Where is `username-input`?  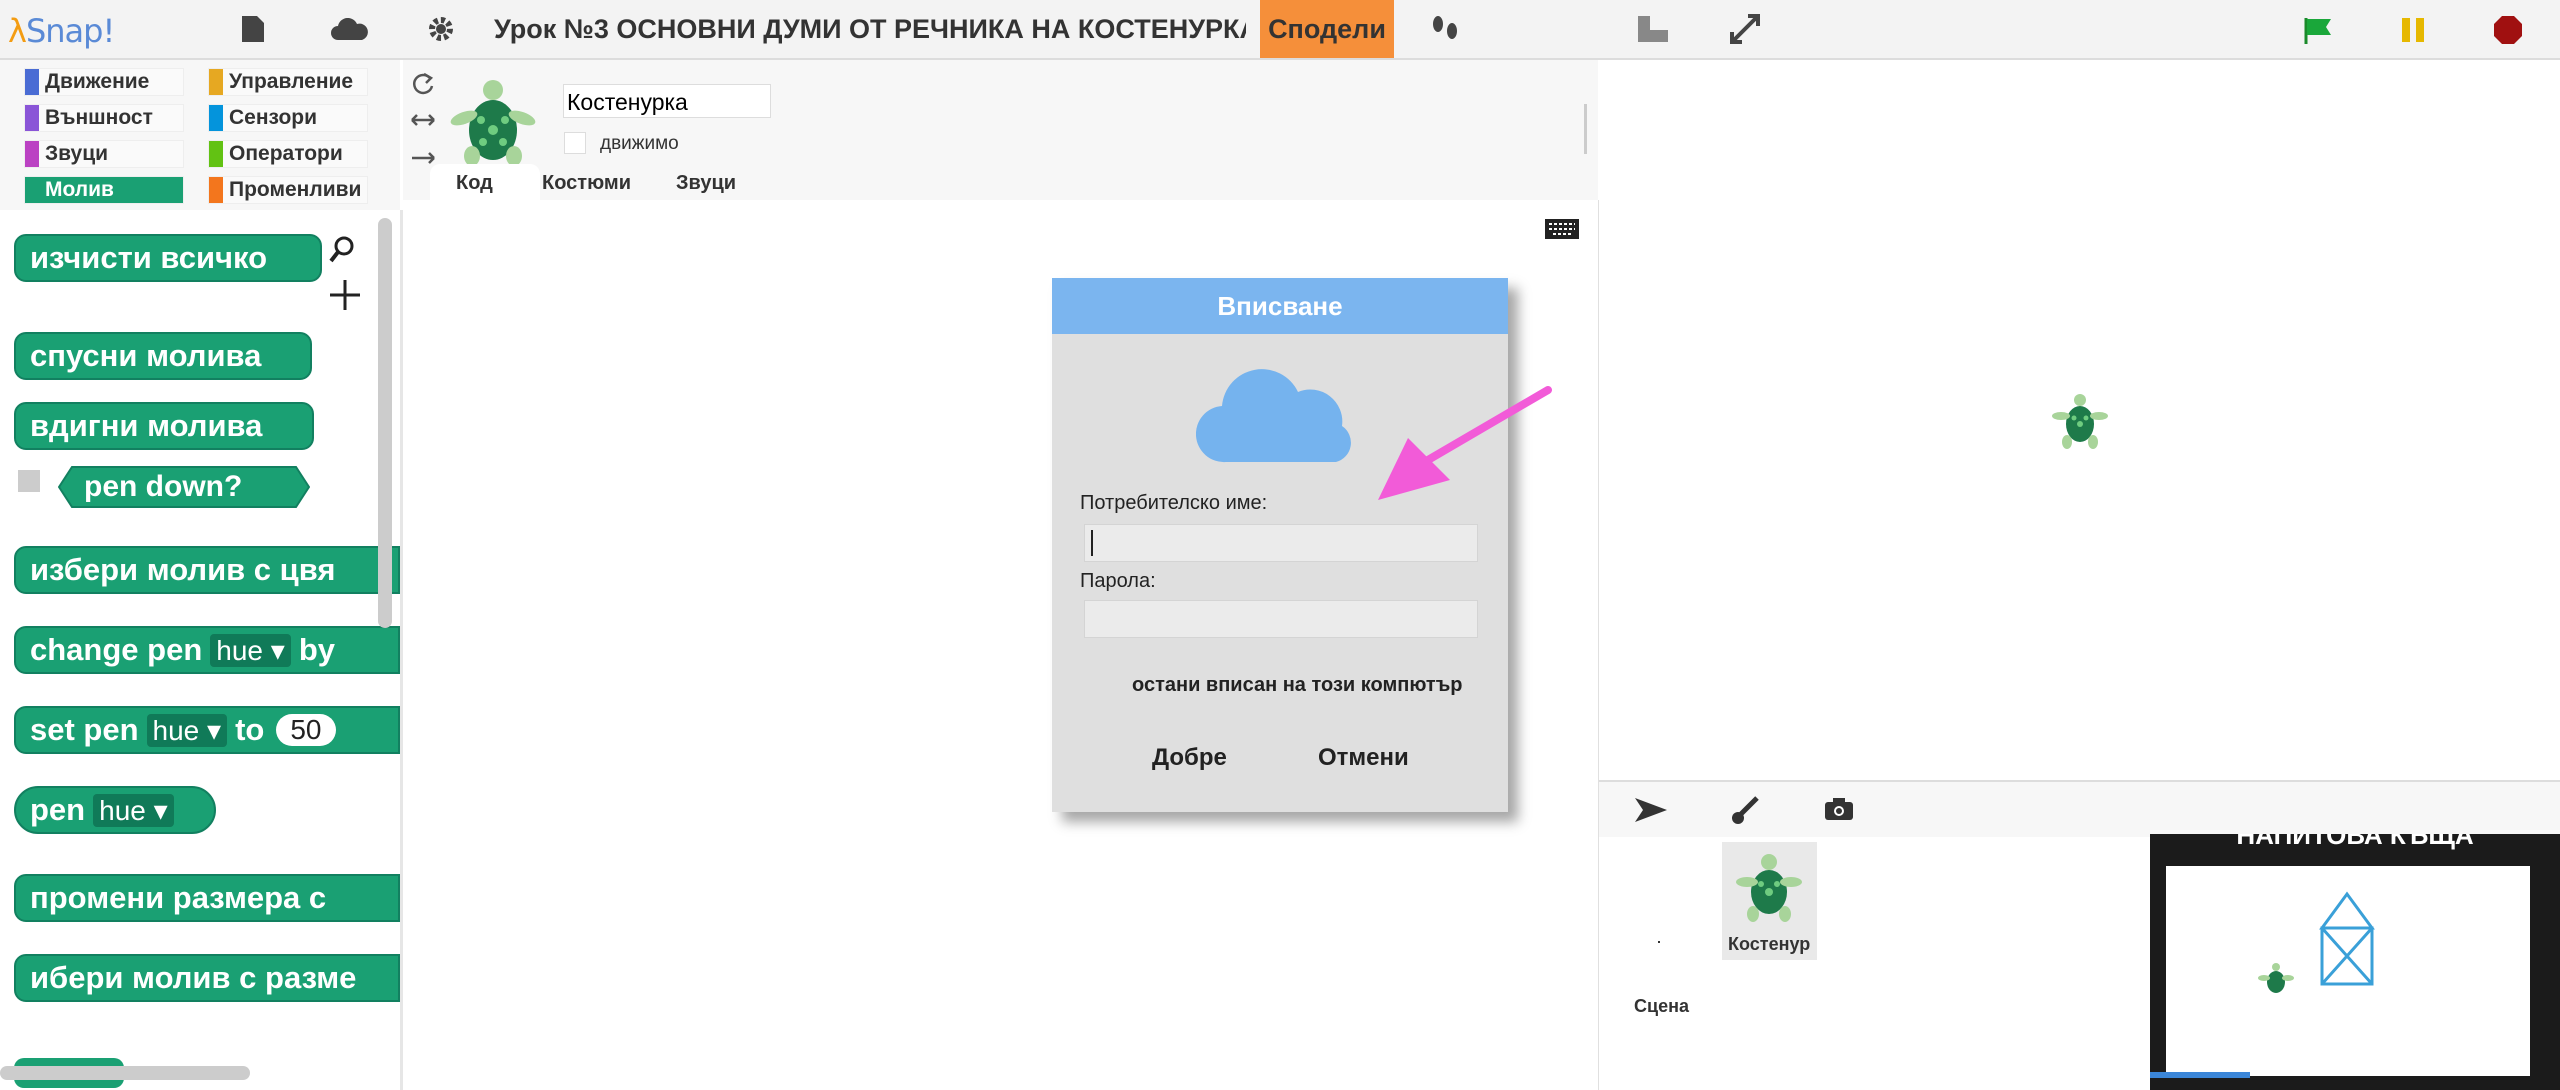
username-input is located at coordinates (1281, 543).